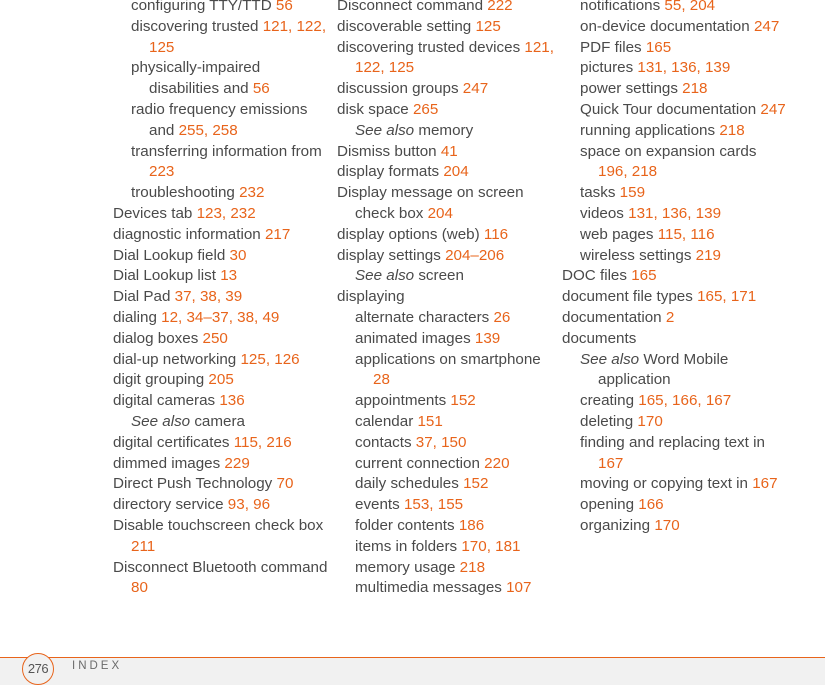  Describe the element at coordinates (518, 587) in the screenshot. I see `page-references: 107` at that location.